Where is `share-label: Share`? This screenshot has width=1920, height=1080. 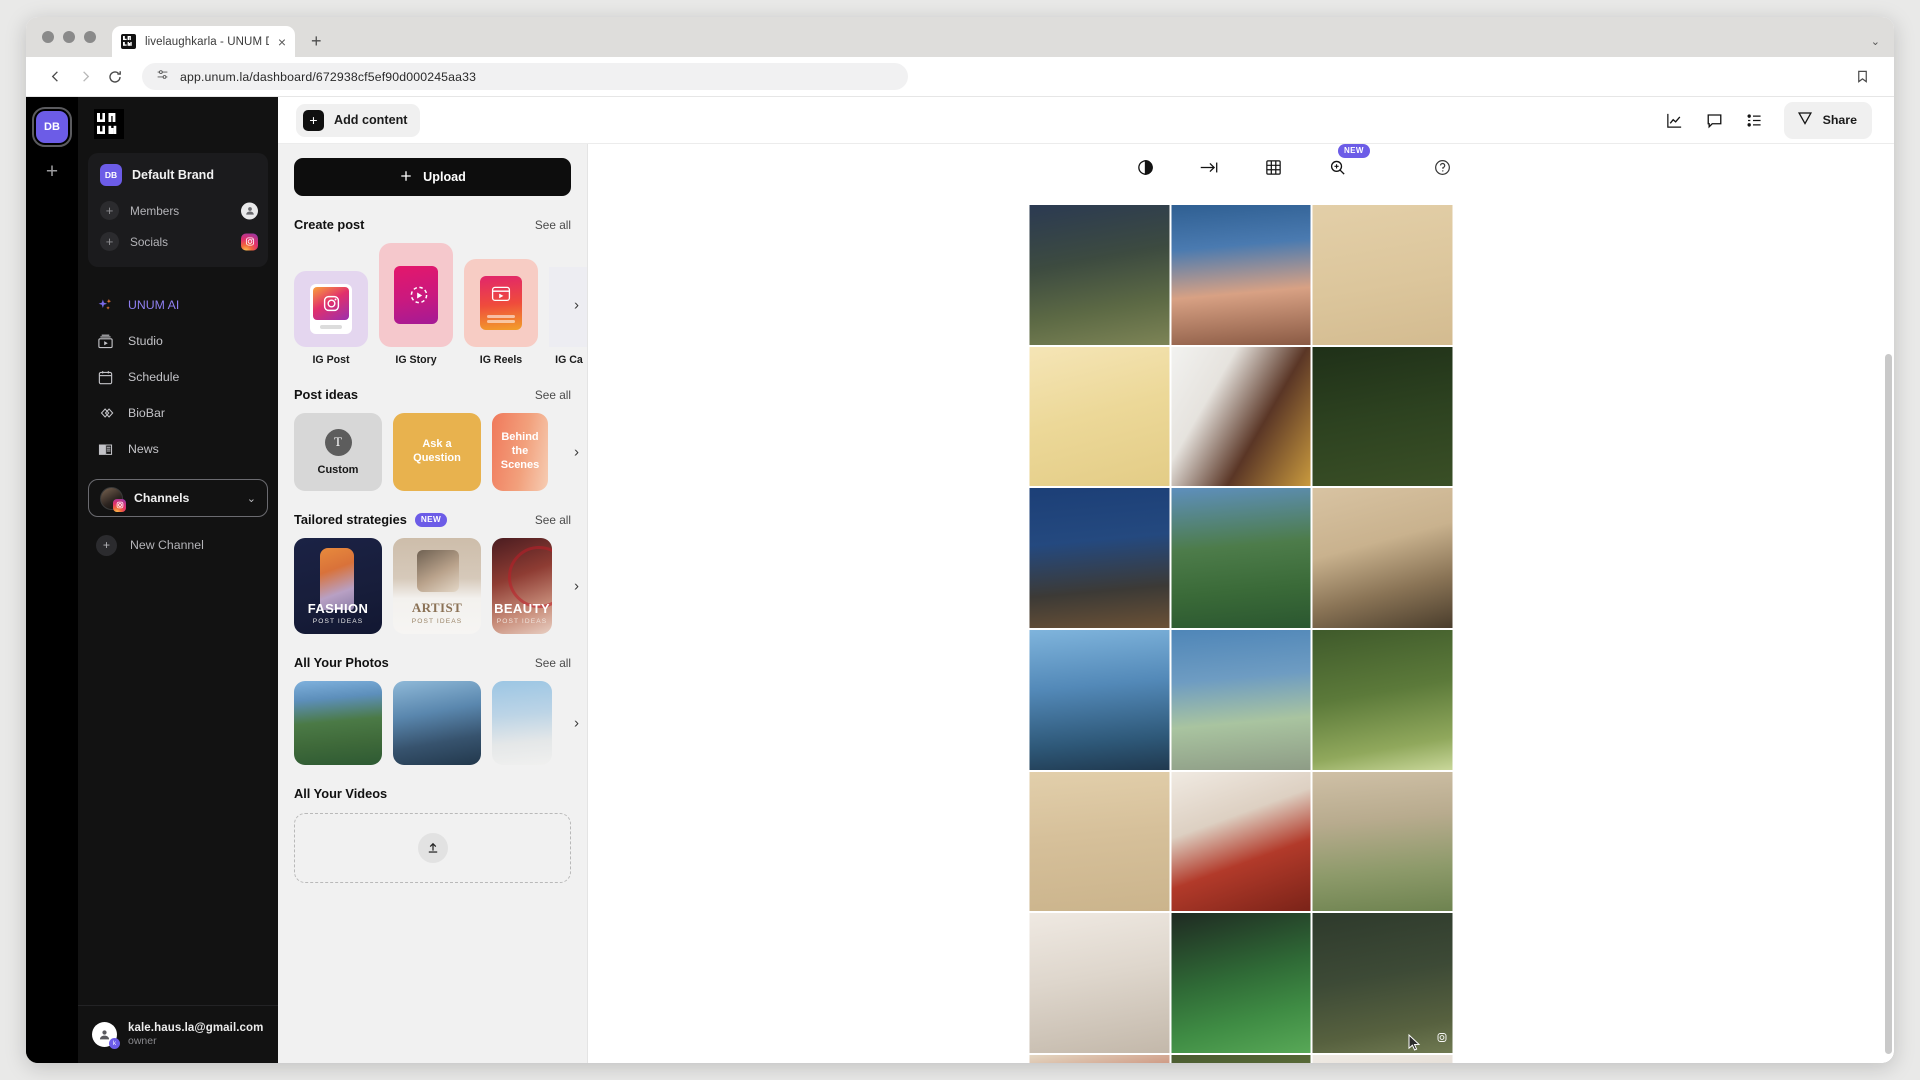
share-label: Share is located at coordinates (1839, 120).